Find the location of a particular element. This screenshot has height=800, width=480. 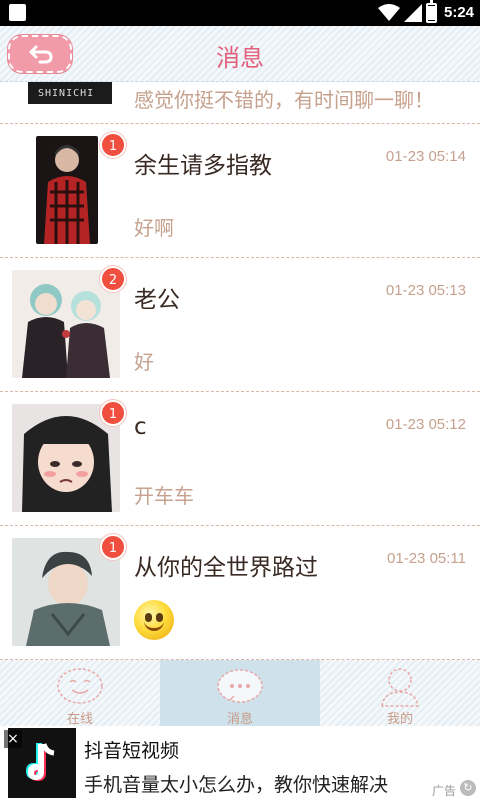

header: 消息 is located at coordinates (240, 54).